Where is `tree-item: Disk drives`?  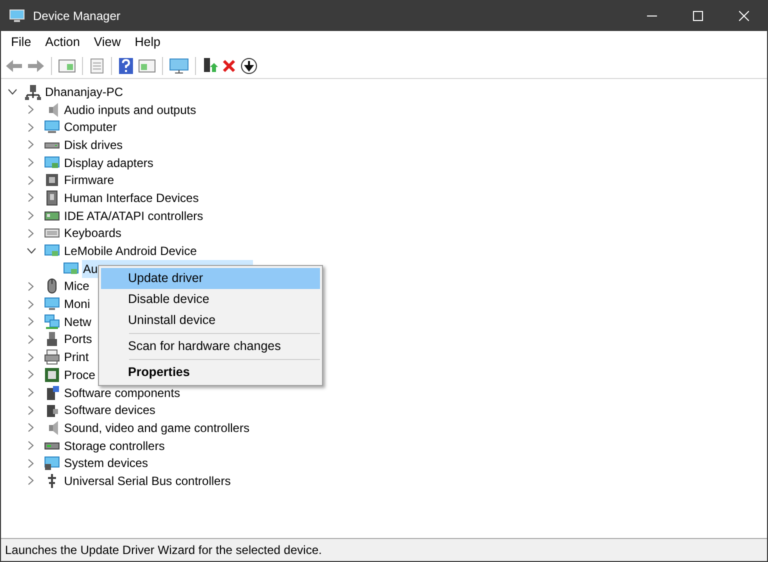
tree-item: Disk drives is located at coordinates (93, 145).